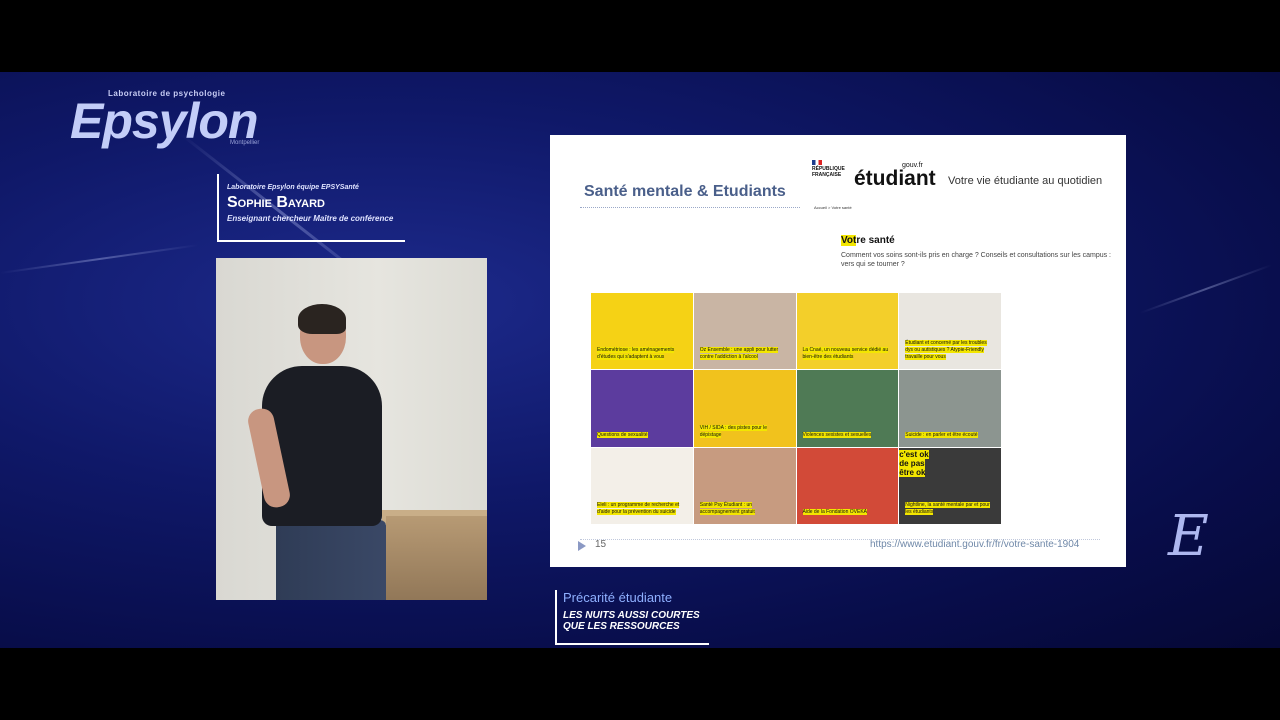 This screenshot has width=1280, height=720. Describe the element at coordinates (817, 162) in the screenshot. I see `french-flag-icon` at that location.